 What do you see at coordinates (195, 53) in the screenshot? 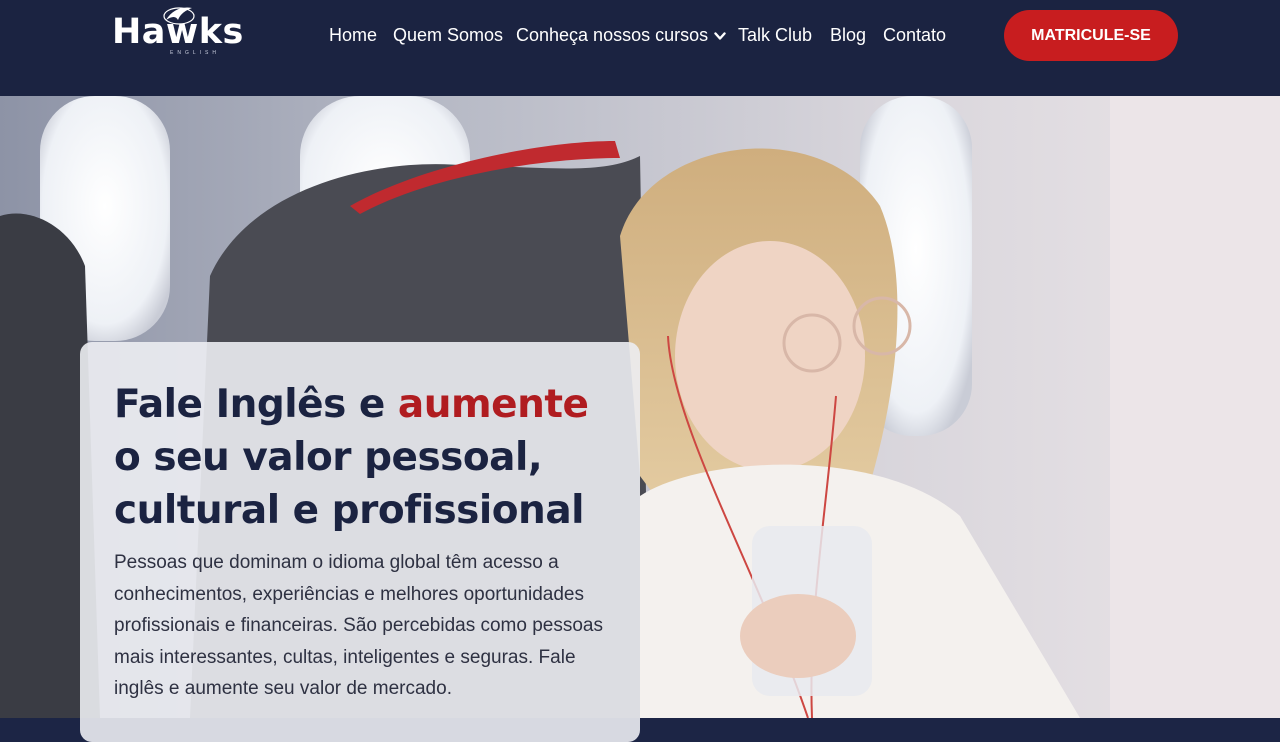
I see `logo-tagline: ENGLISH` at bounding box center [195, 53].